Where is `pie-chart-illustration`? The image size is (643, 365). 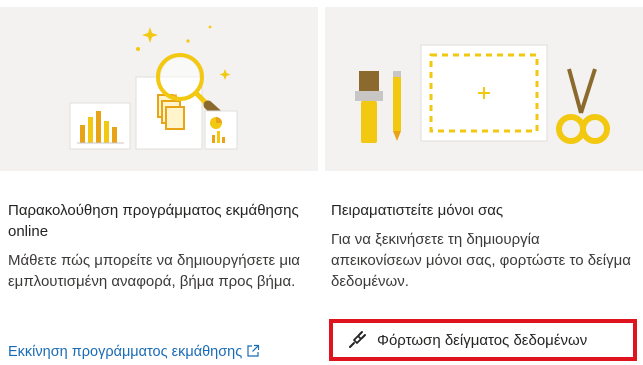 pie-chart-illustration is located at coordinates (221, 130).